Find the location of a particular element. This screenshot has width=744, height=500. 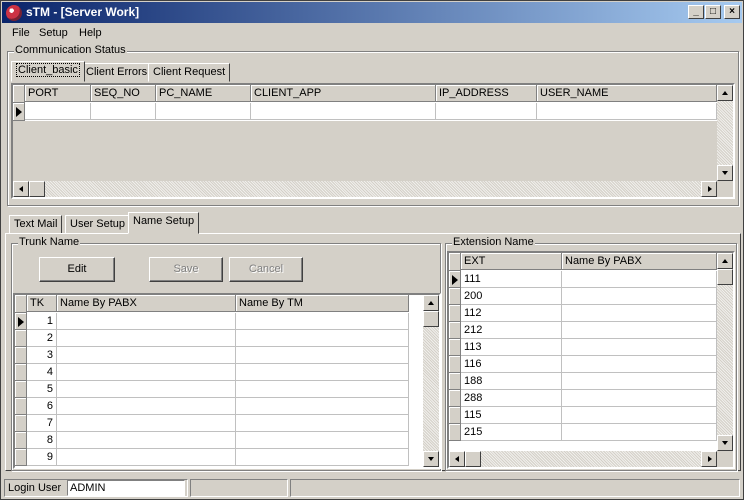

table-cell: 288 is located at coordinates (511, 398).